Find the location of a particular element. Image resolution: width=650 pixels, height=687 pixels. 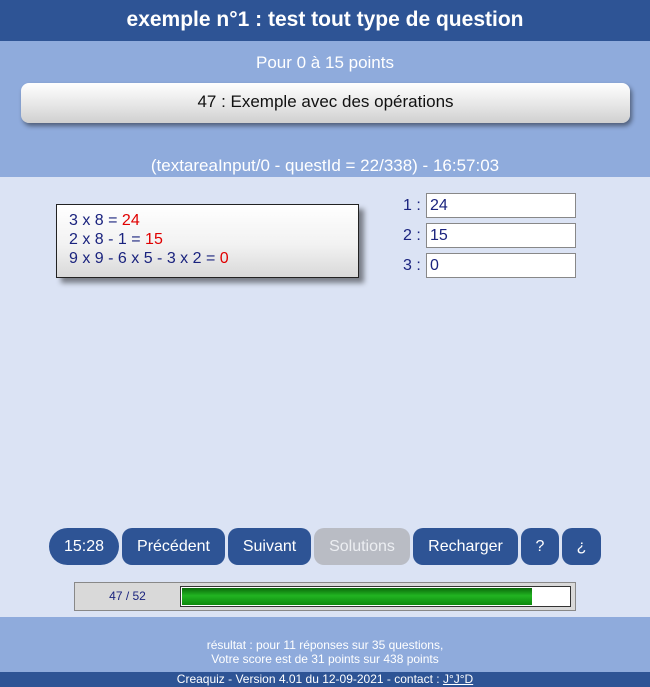

operation-line-1: 3 x 8 = 24 is located at coordinates (213, 220).